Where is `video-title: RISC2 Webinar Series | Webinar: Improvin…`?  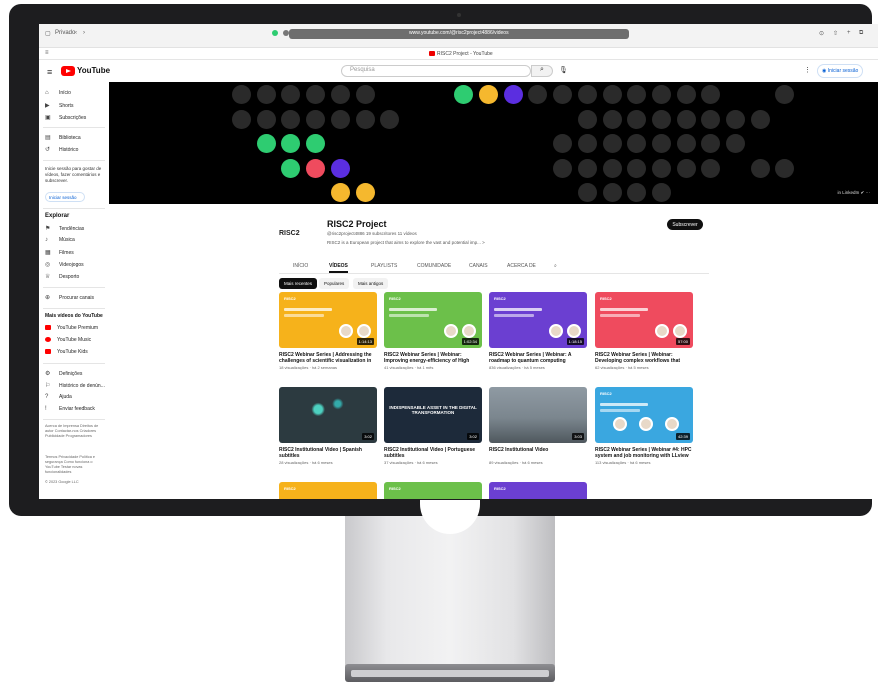
video-title: RISC2 Webinar Series | Webinar: Improvin… is located at coordinates (433, 358).